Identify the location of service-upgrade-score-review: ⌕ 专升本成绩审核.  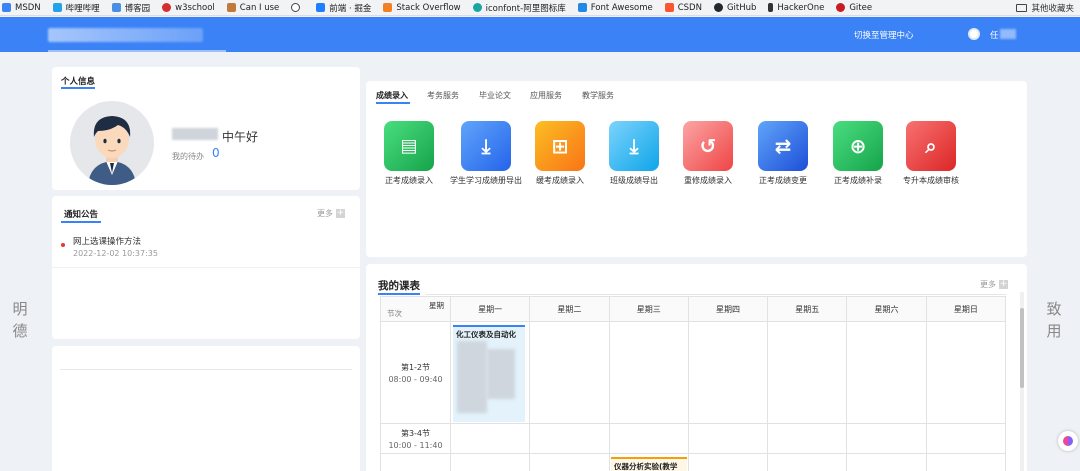
(931, 153).